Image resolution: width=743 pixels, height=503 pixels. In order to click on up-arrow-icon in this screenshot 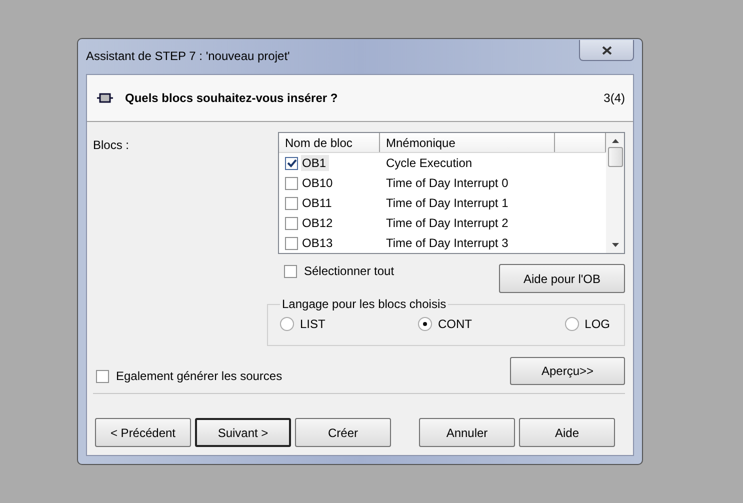, I will do `click(615, 141)`.